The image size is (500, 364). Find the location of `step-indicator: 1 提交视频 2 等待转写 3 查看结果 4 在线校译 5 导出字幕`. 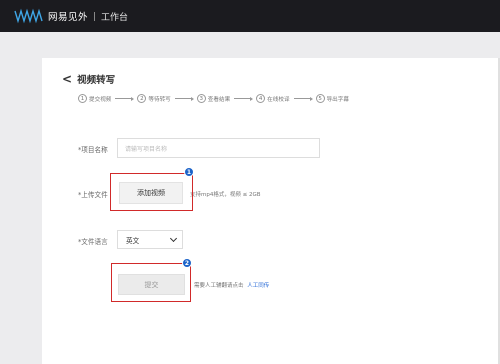

step-indicator: 1 提交视频 2 等待转写 3 查看结果 4 在线校译 5 导出字幕 is located at coordinates (213, 98).